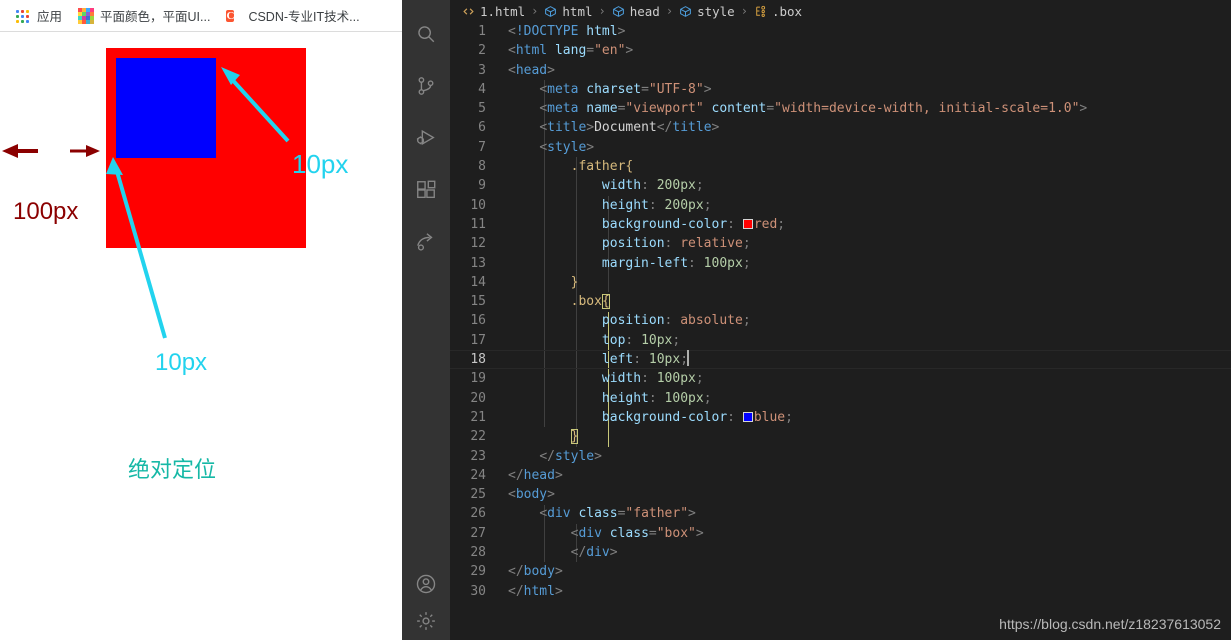  I want to click on code-line: 4 <meta charset="UTF-8">, so click(840, 89).